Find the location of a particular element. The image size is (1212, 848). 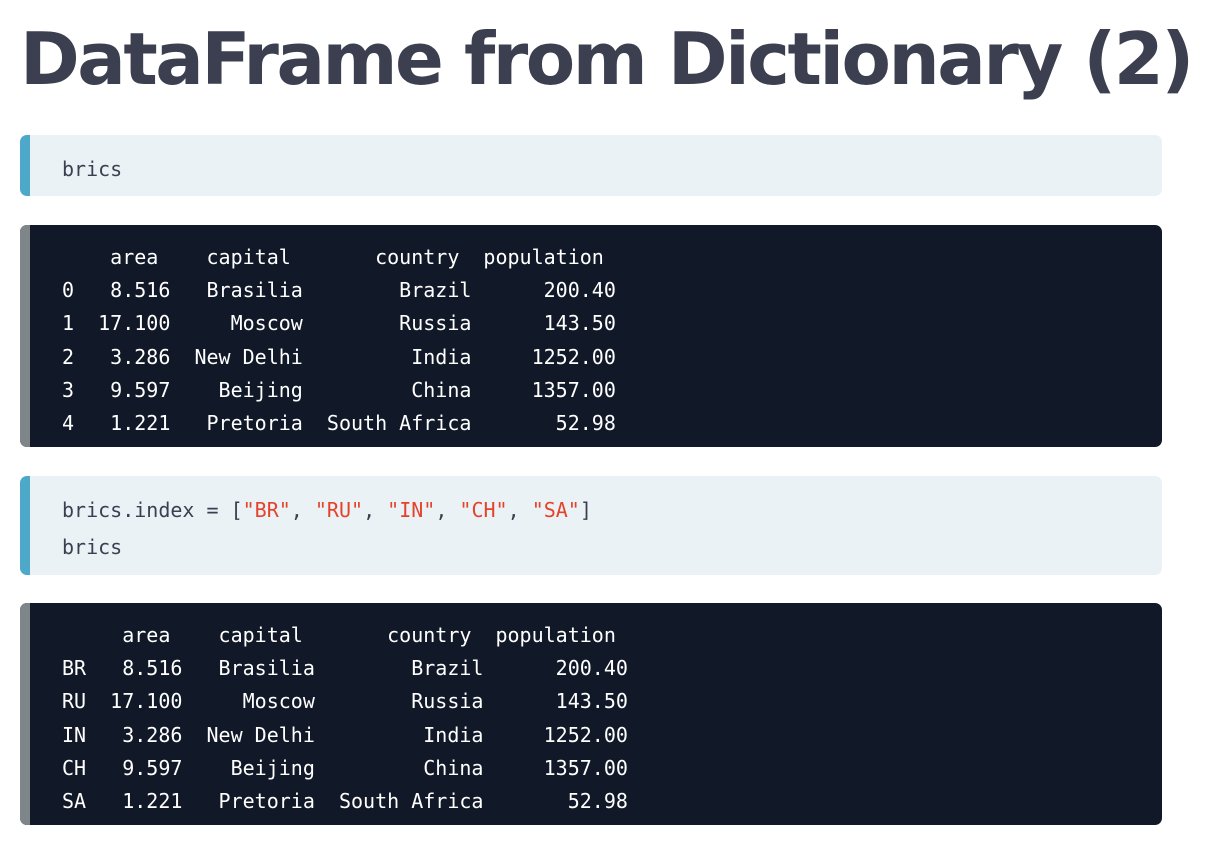

code-string-token: "BR" is located at coordinates (266, 510).